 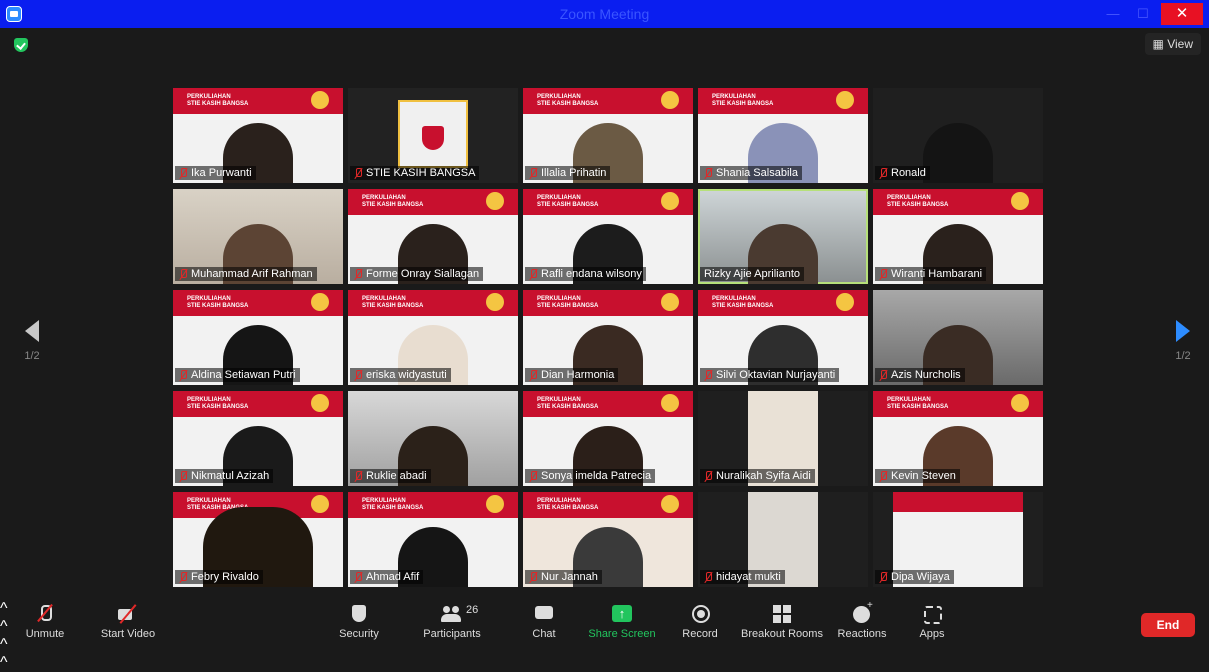 What do you see at coordinates (783, 236) in the screenshot?
I see `participant-tile-active-speaker: Rizky Ajie Aprilianto` at bounding box center [783, 236].